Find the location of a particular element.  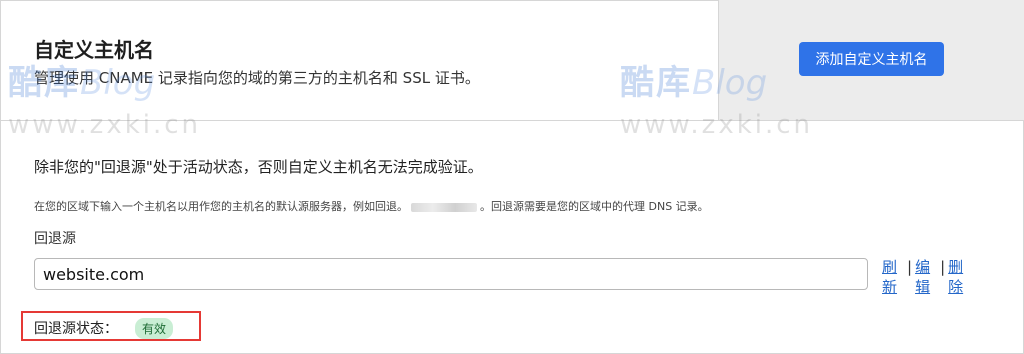

delete-link: 删除 is located at coordinates (956, 277).